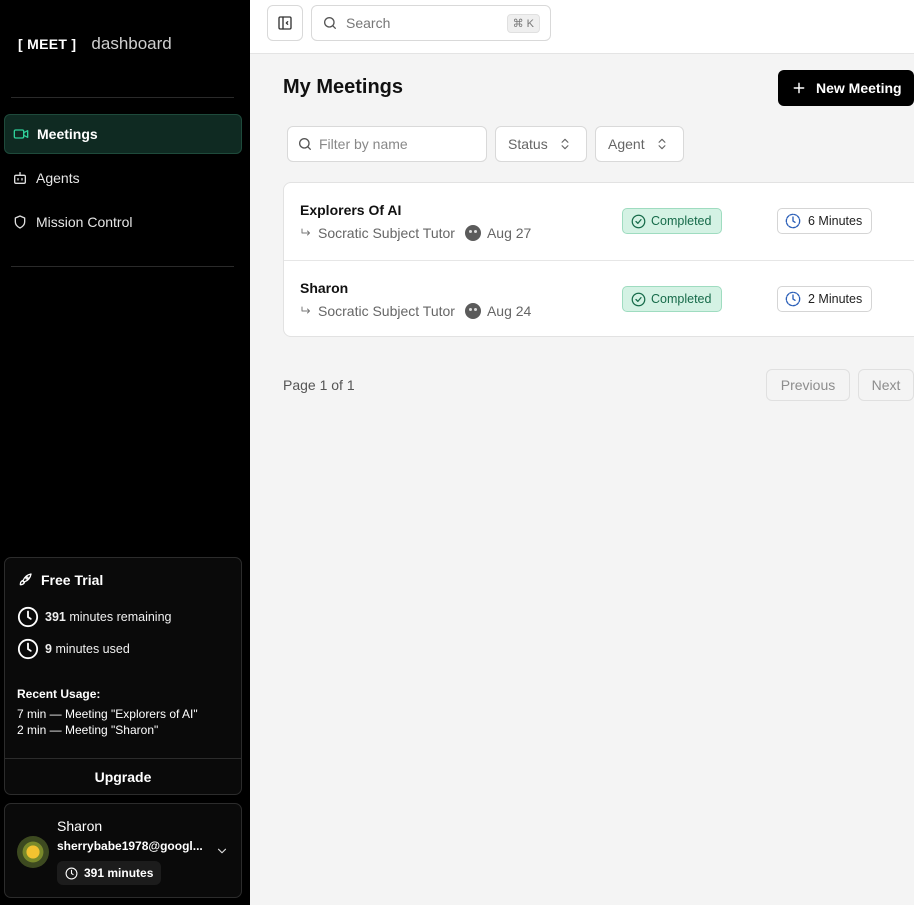  Describe the element at coordinates (626, 144) in the screenshot. I see `agent-filter-label: Agent` at that location.